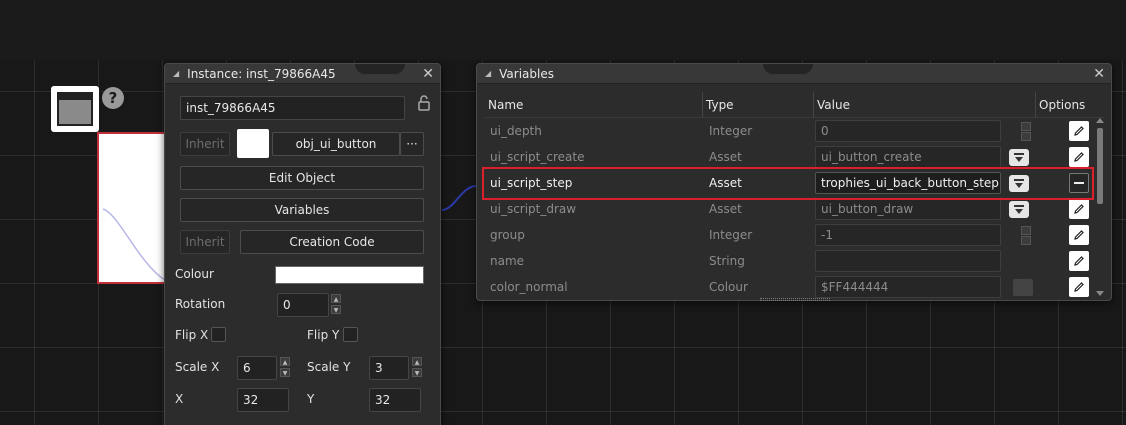  I want to click on instance-panel-title: Instance: inst_79866A45, so click(261, 73).